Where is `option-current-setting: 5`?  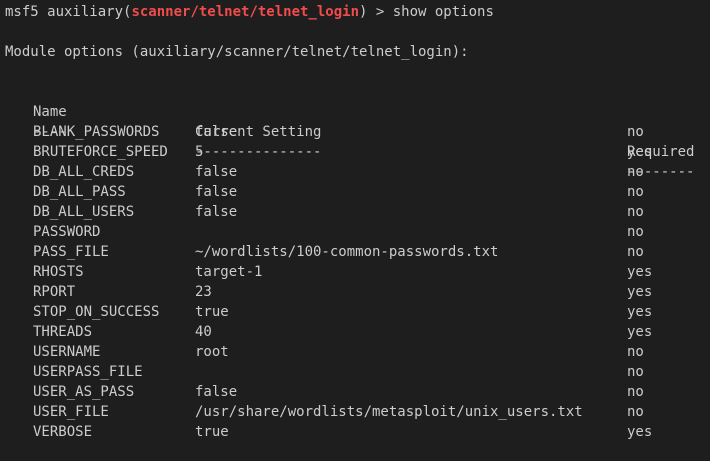 option-current-setting: 5 is located at coordinates (199, 152).